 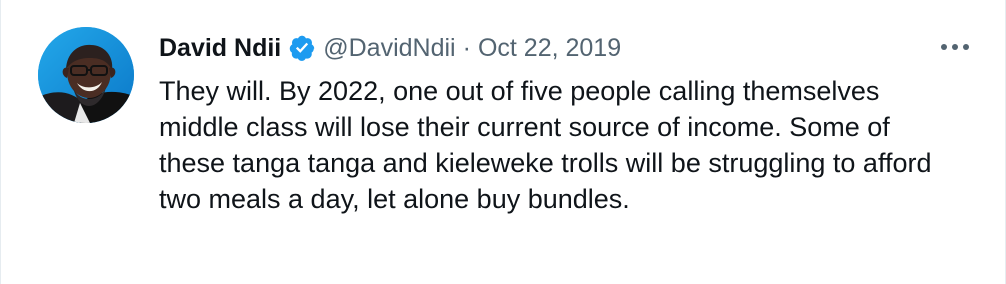 I want to click on author-handle: @DavidNdii, so click(x=389, y=48).